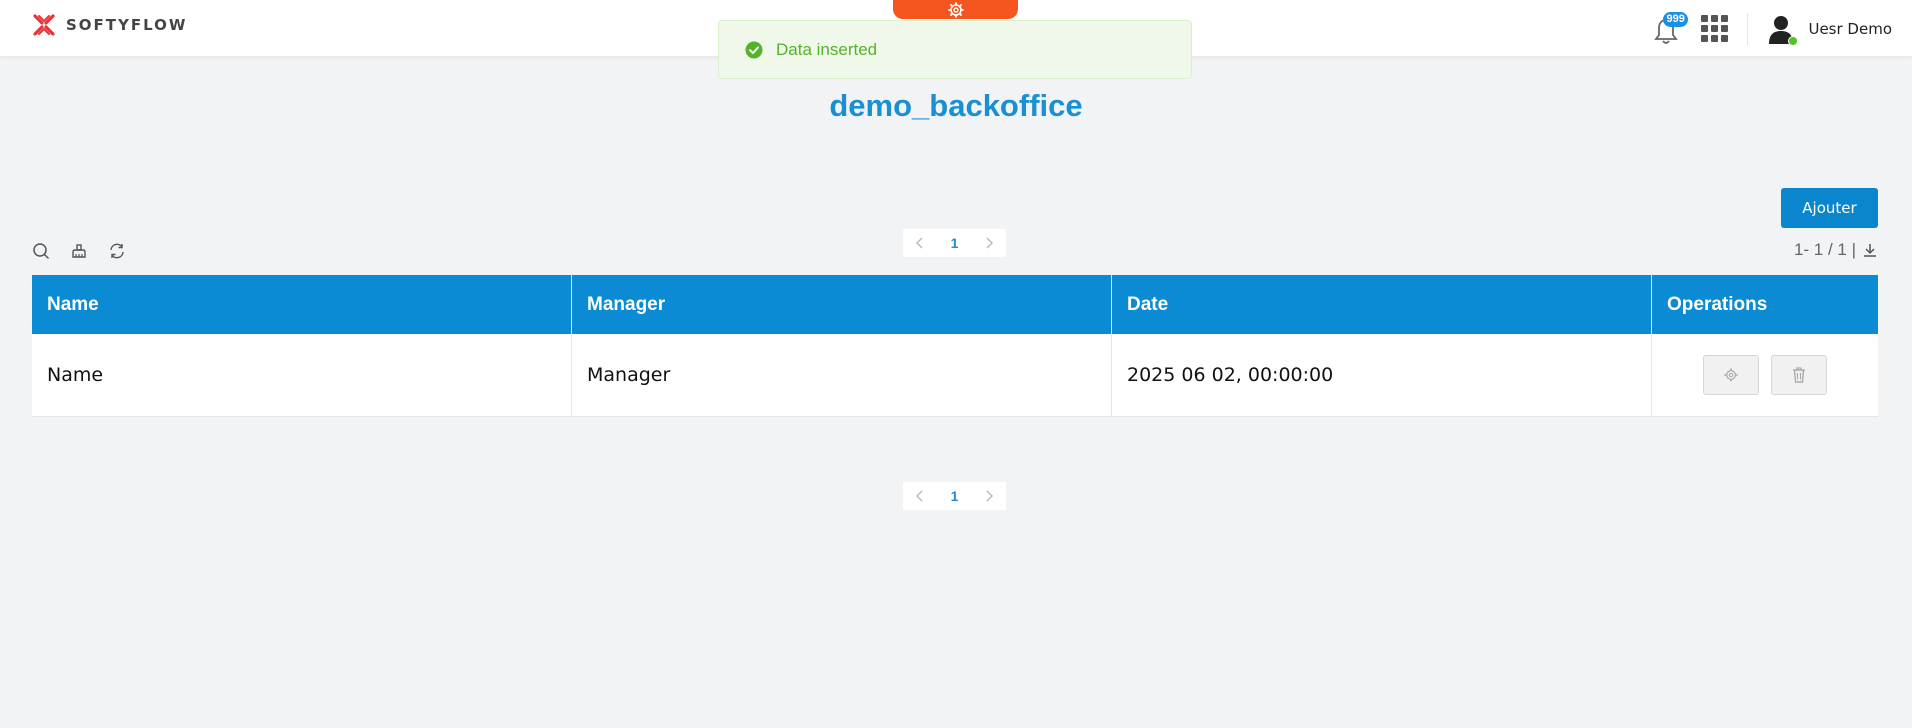 This screenshot has height=728, width=1912. I want to click on check-circle-icon, so click(754, 49).